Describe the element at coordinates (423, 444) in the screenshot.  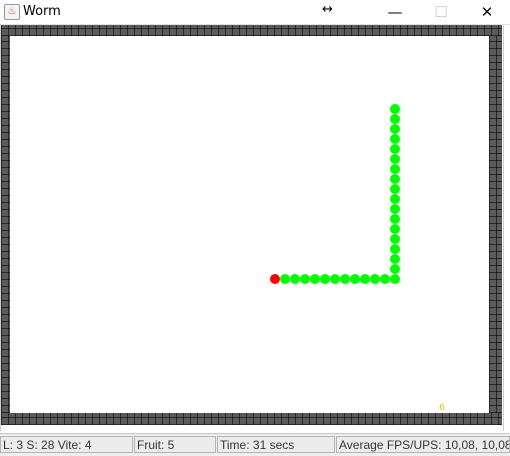
I see `fps-field: Average FPS/UPS: 10,08, 10,08` at that location.